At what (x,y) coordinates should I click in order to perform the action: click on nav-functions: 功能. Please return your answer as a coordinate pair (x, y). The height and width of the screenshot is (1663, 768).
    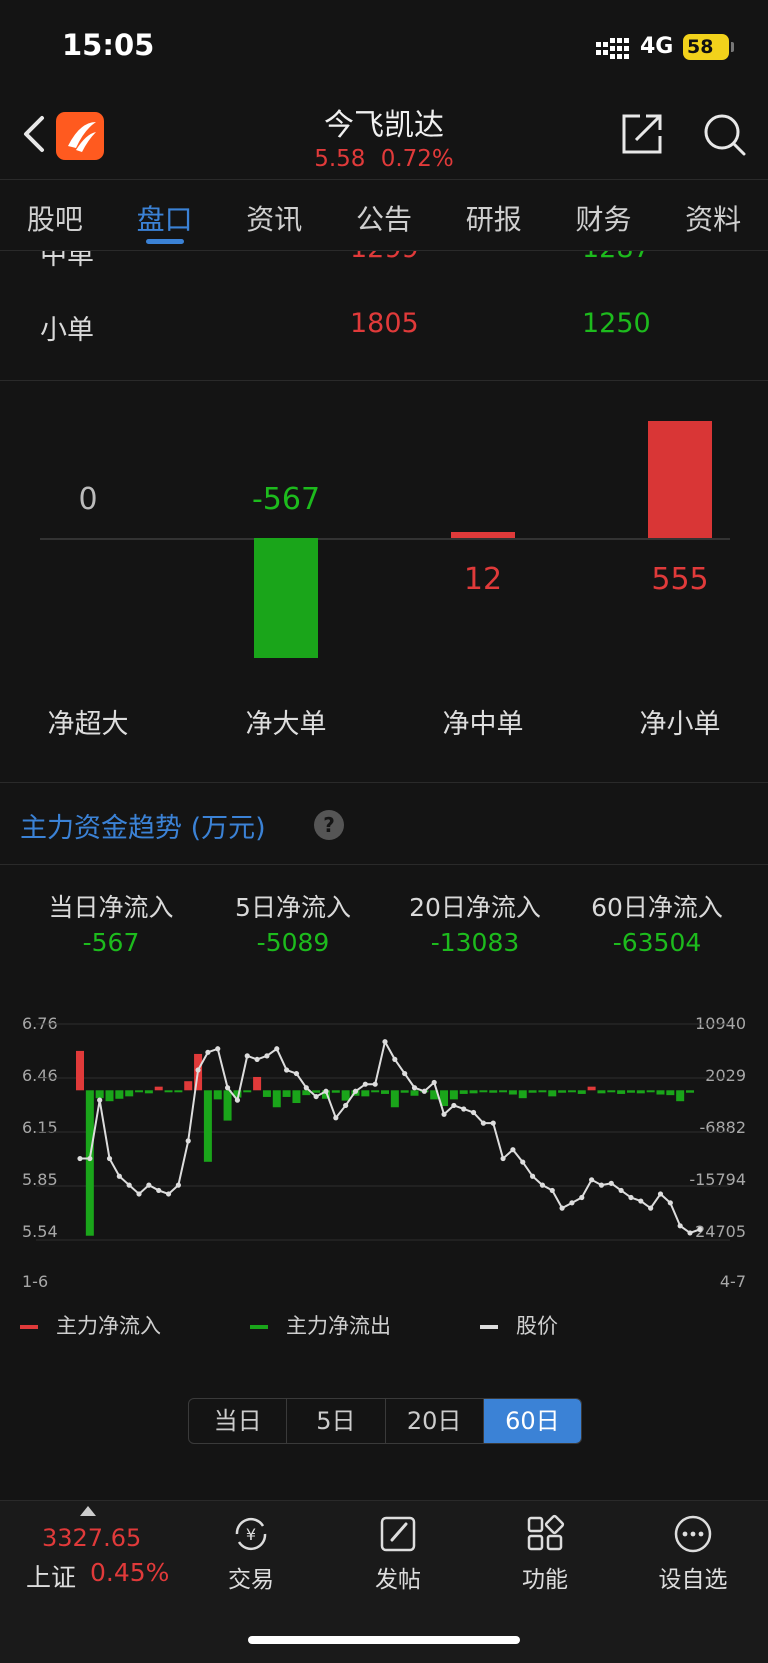
    Looking at the image, I should click on (545, 1554).